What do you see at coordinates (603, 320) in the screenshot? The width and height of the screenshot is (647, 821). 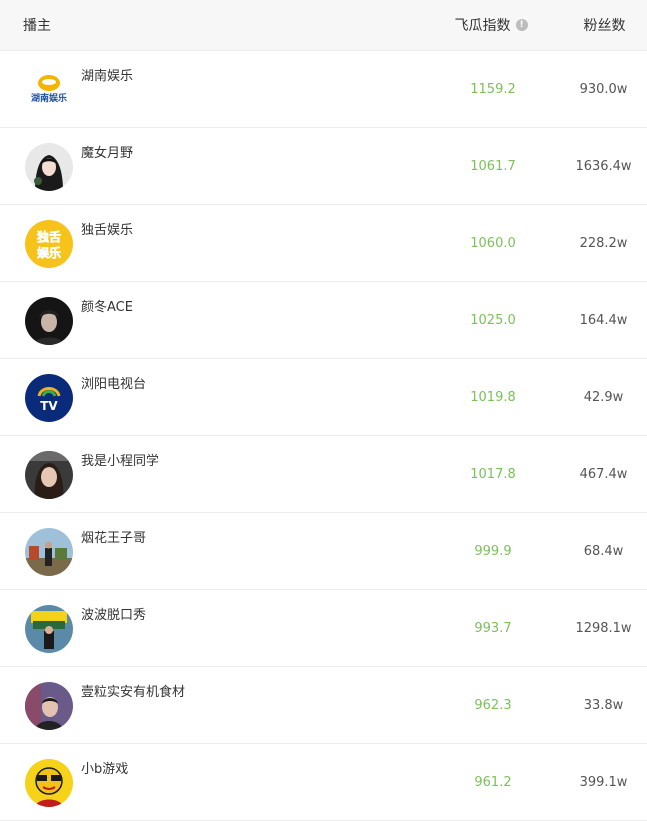 I see `fans-count: 164.4w` at bounding box center [603, 320].